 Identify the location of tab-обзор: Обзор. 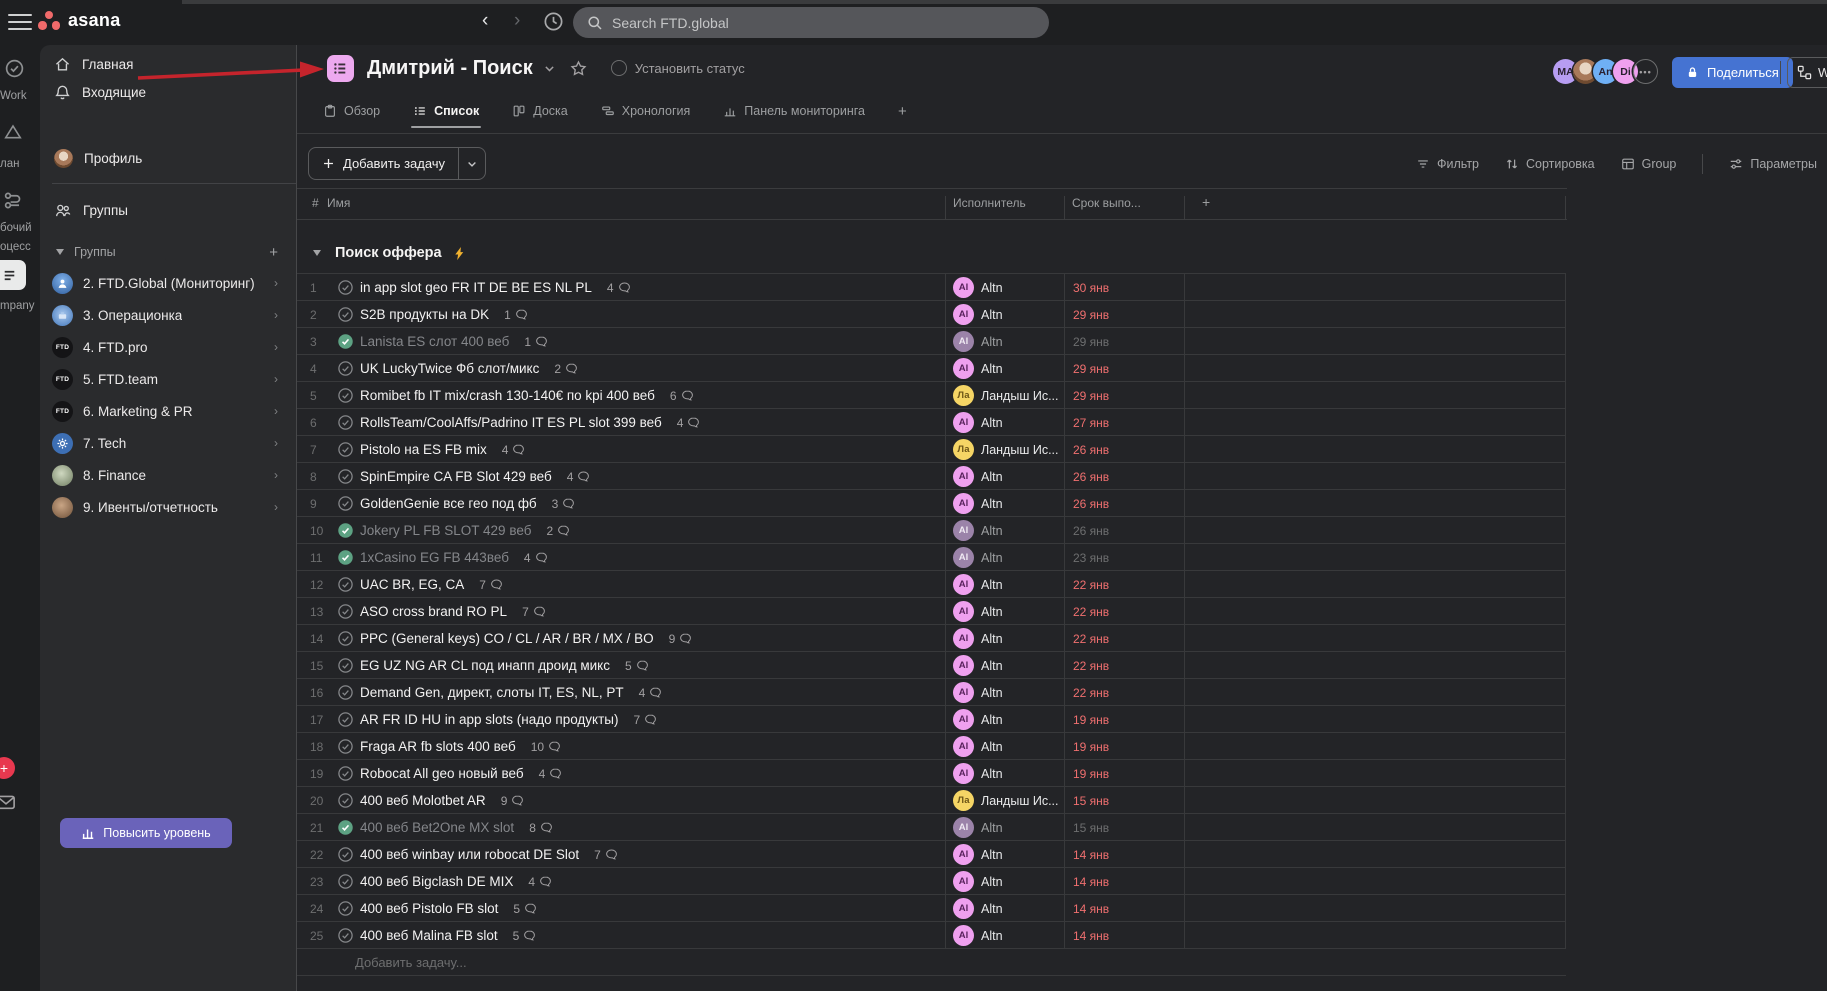
(351, 111).